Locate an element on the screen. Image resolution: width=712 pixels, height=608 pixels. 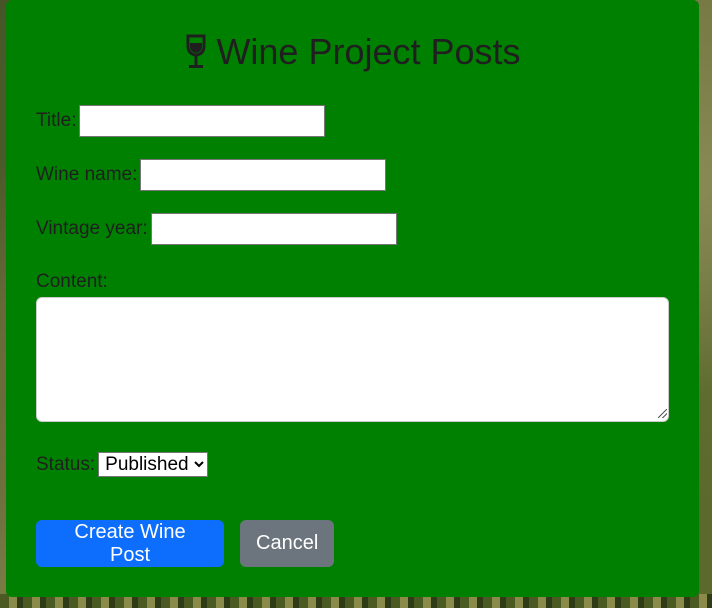
page-title: Wine Project Posts is located at coordinates (368, 51).